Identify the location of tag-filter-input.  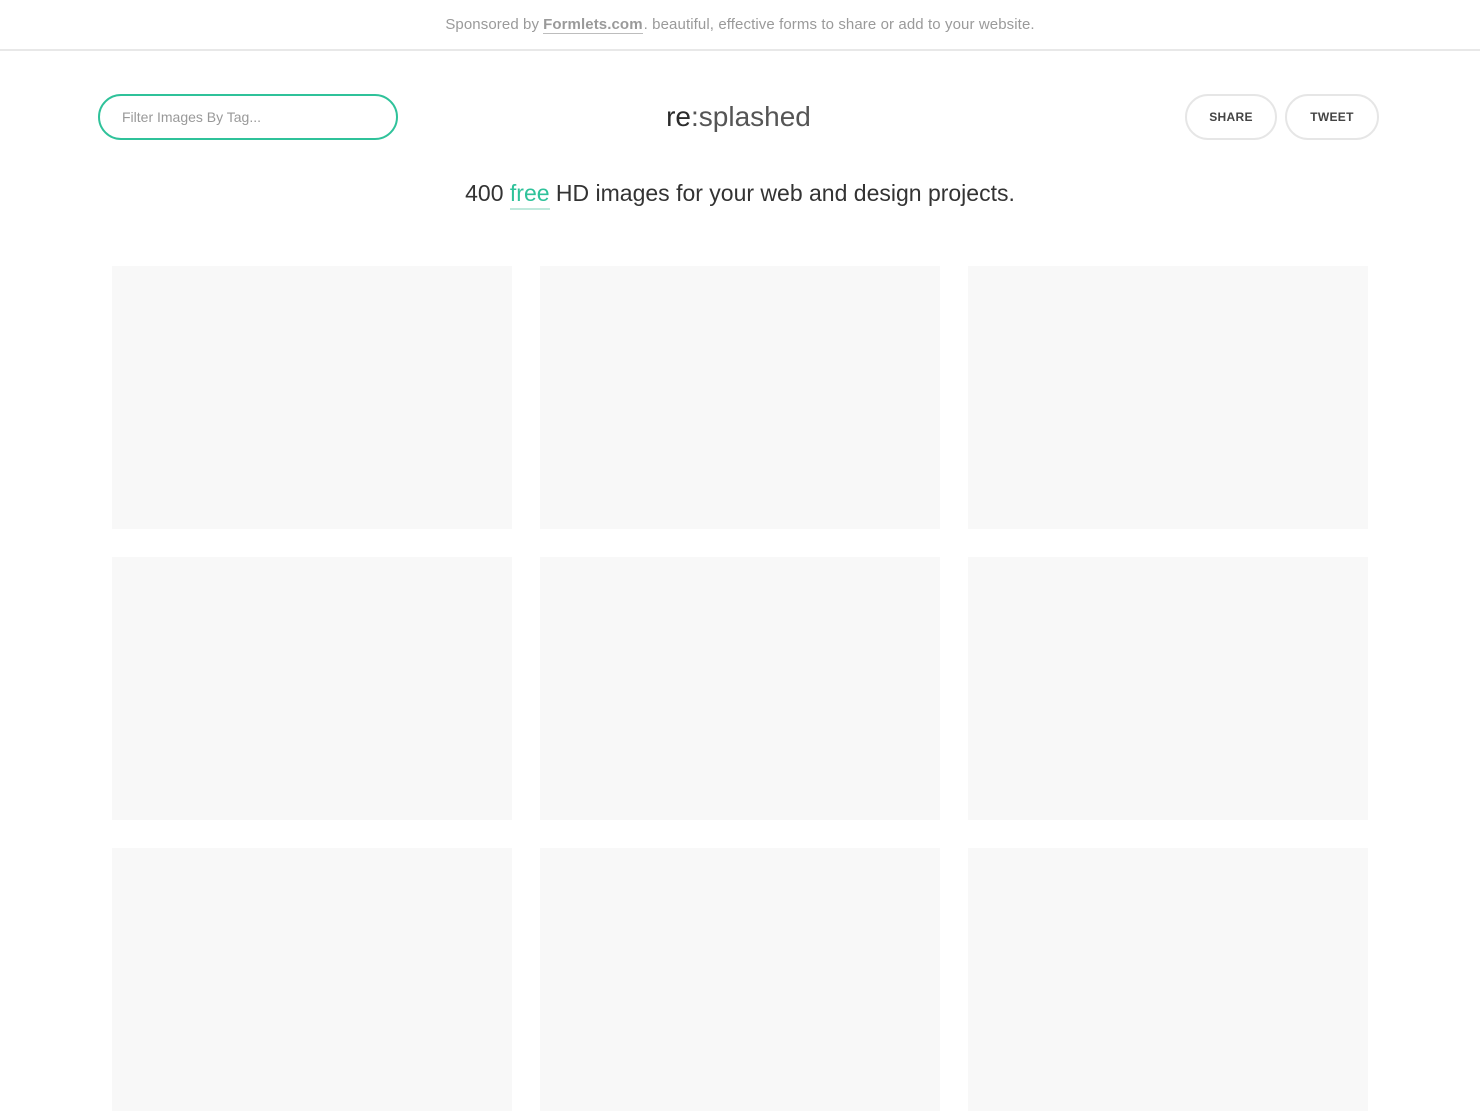
(248, 117).